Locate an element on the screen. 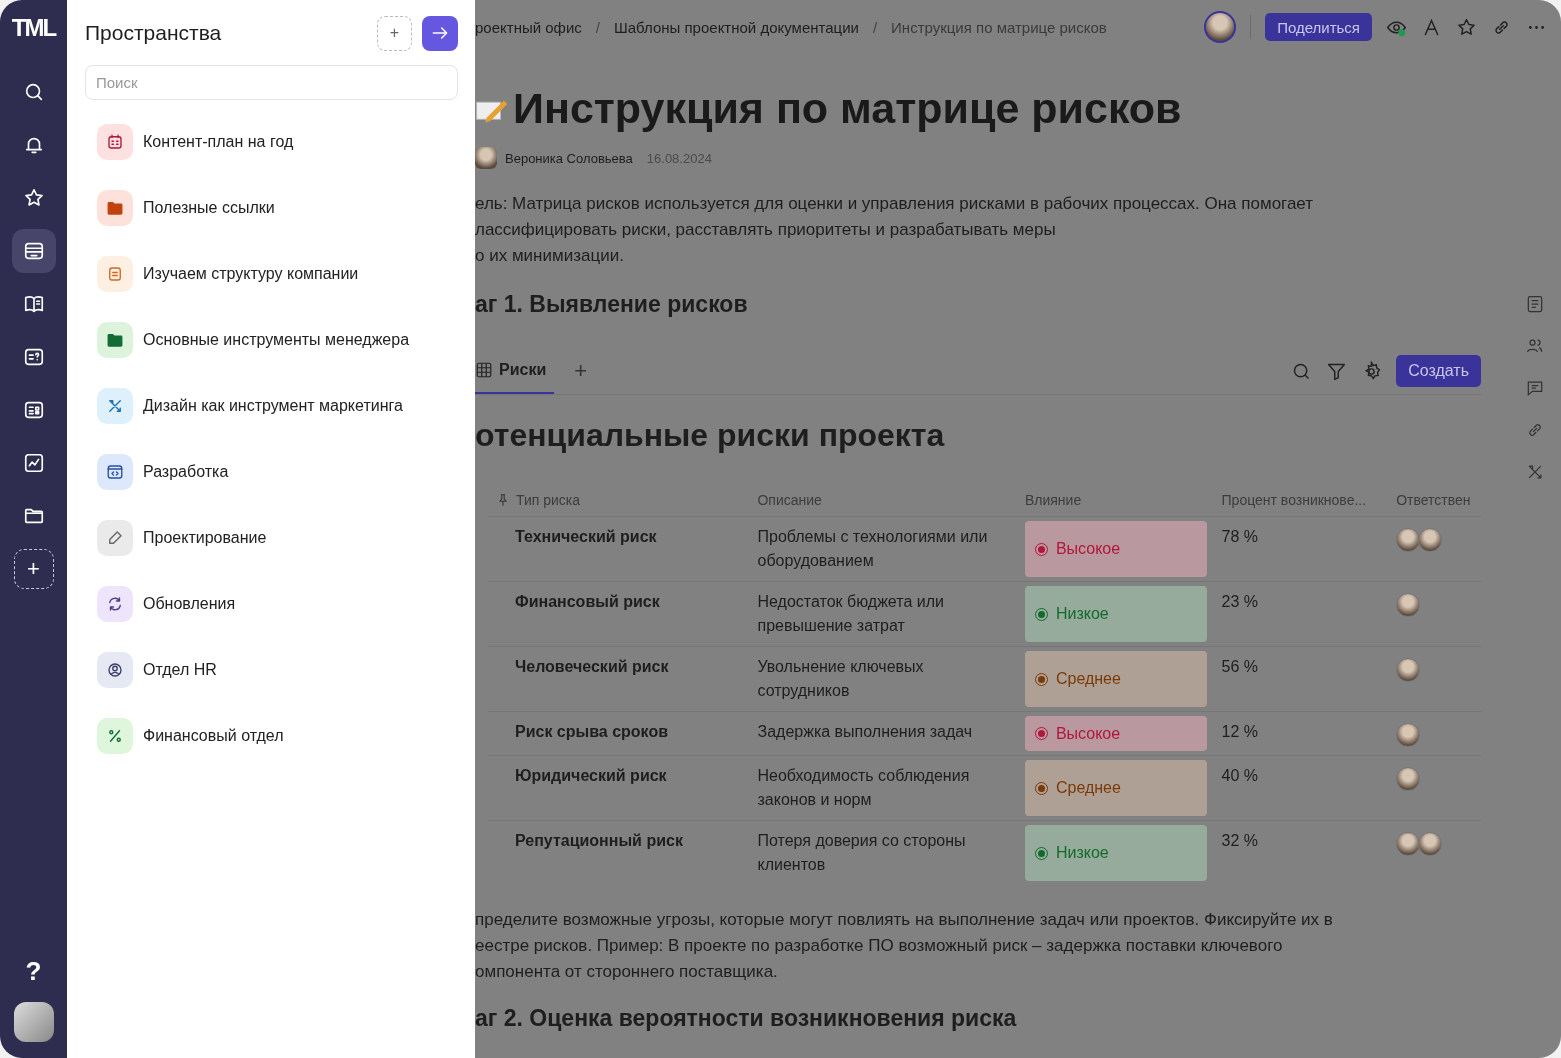  table-title: отенциальные риски проекта is located at coordinates (710, 435).